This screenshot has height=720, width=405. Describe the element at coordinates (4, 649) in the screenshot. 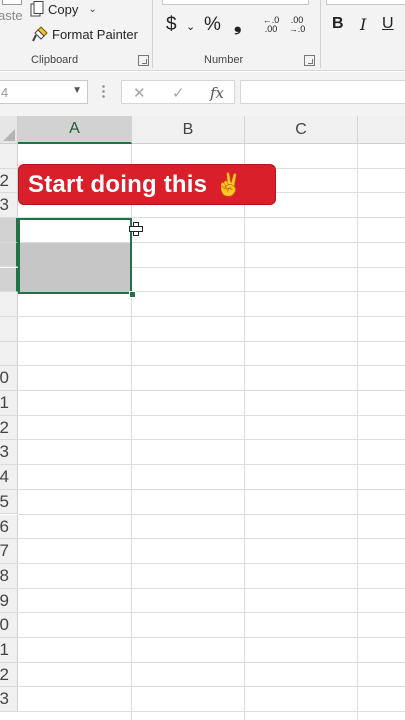

I see `row-number: 1` at that location.